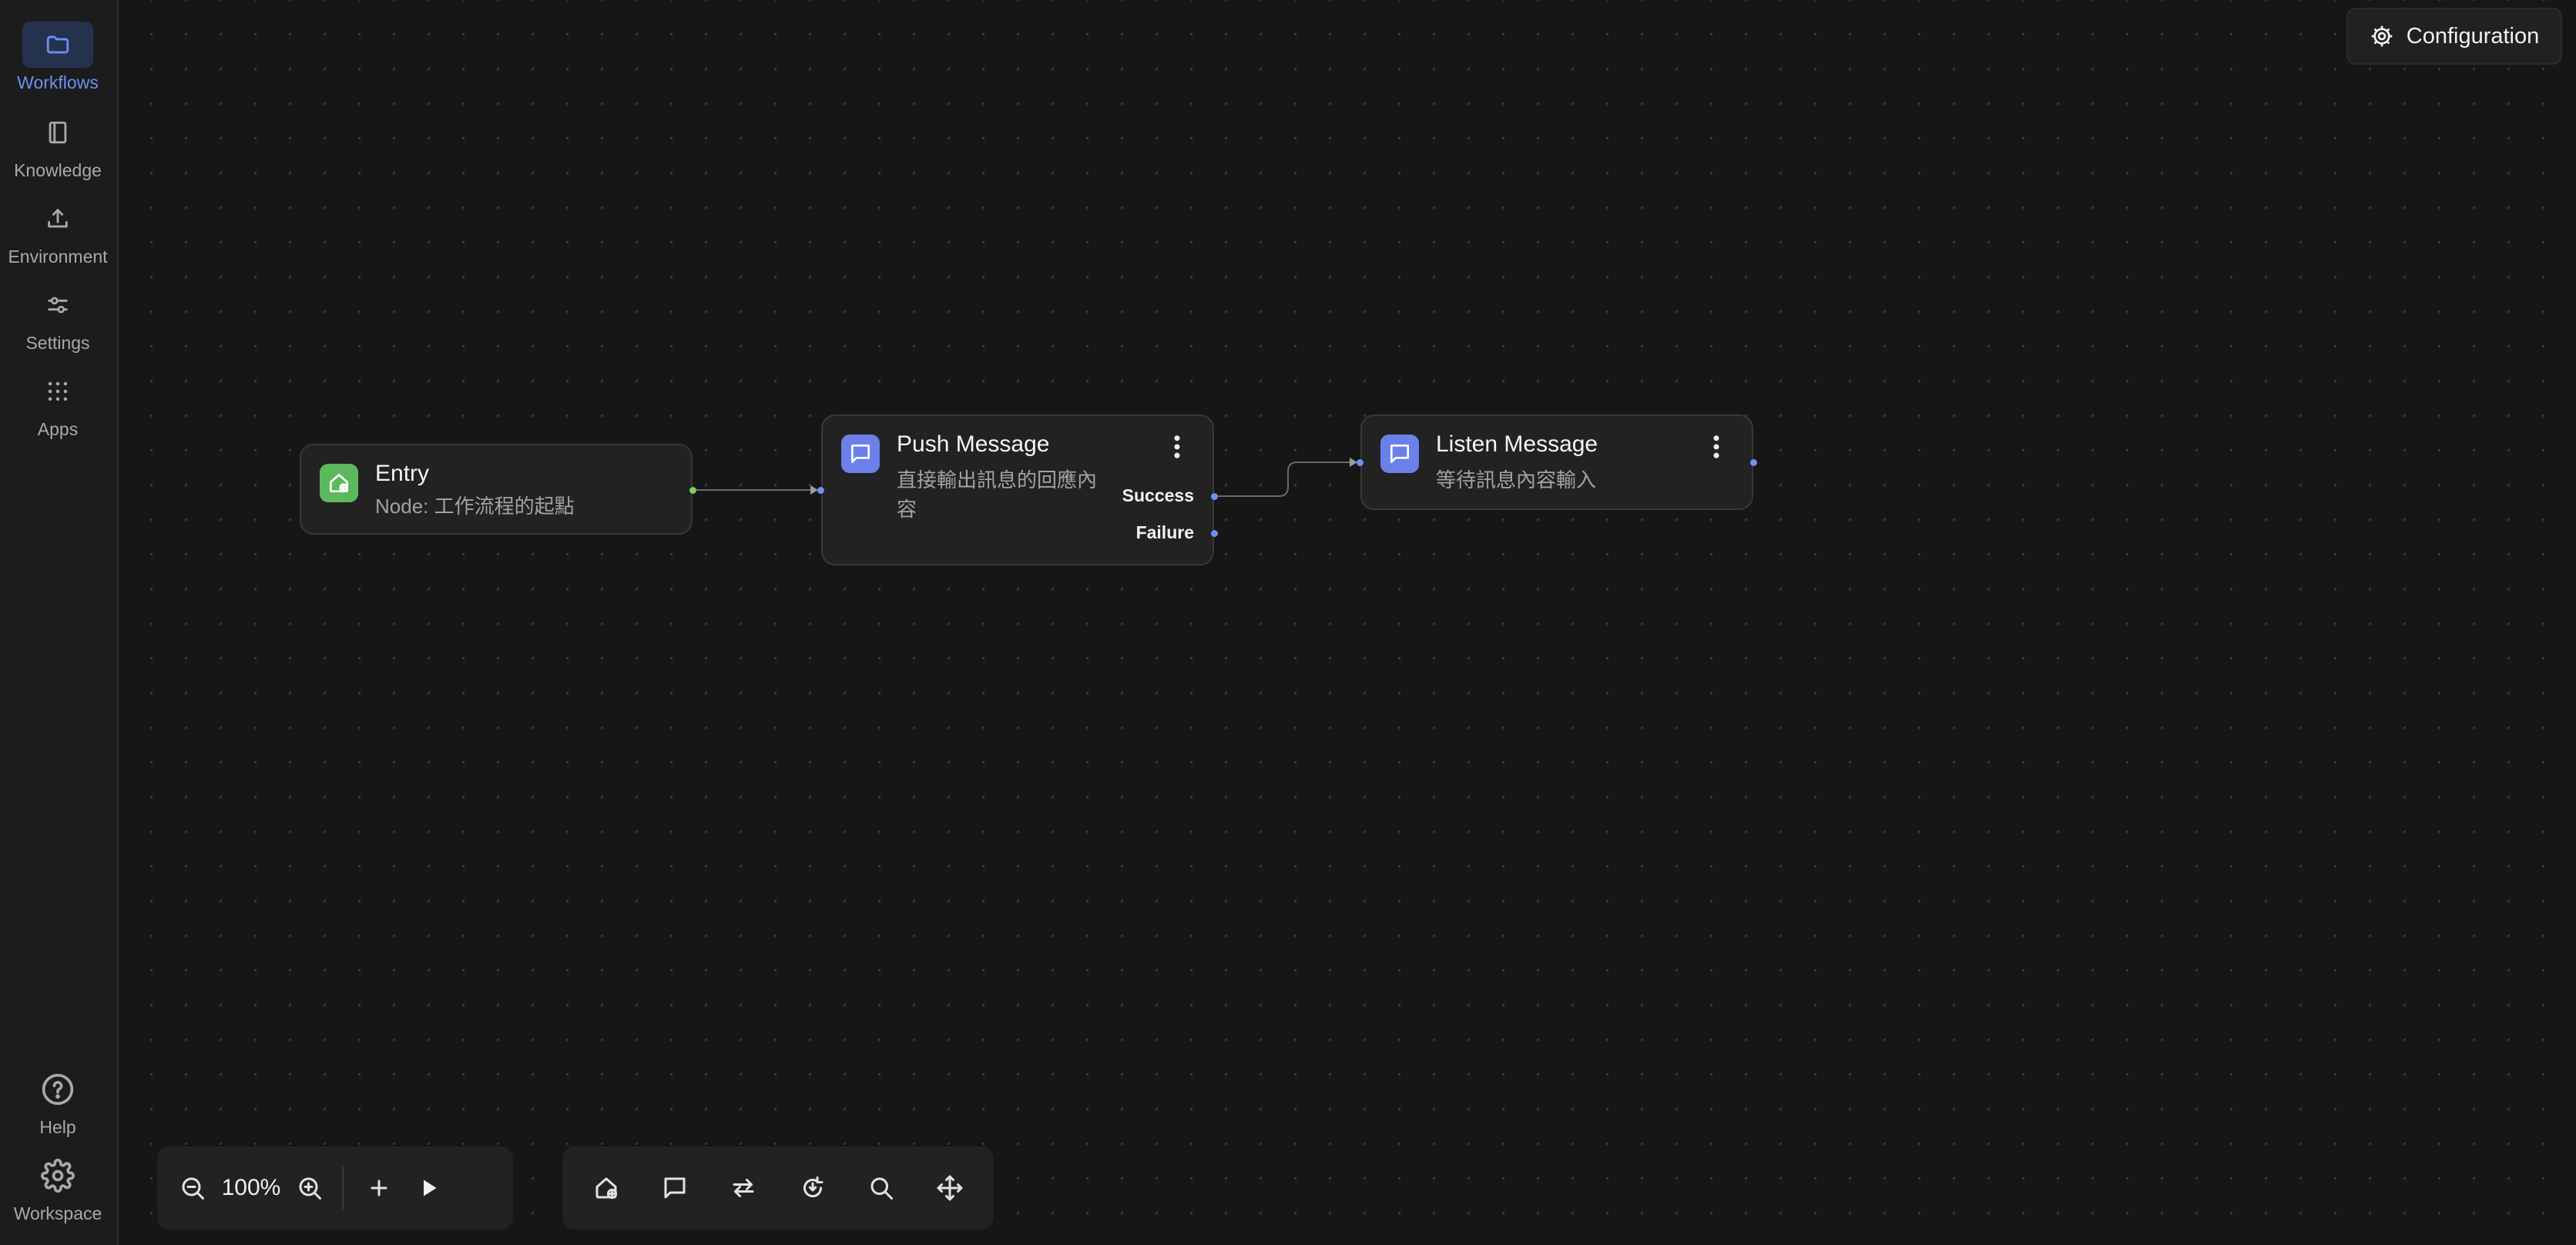 This screenshot has height=1245, width=2576. I want to click on sidebar-item-workspace: Workspace, so click(58, 1188).